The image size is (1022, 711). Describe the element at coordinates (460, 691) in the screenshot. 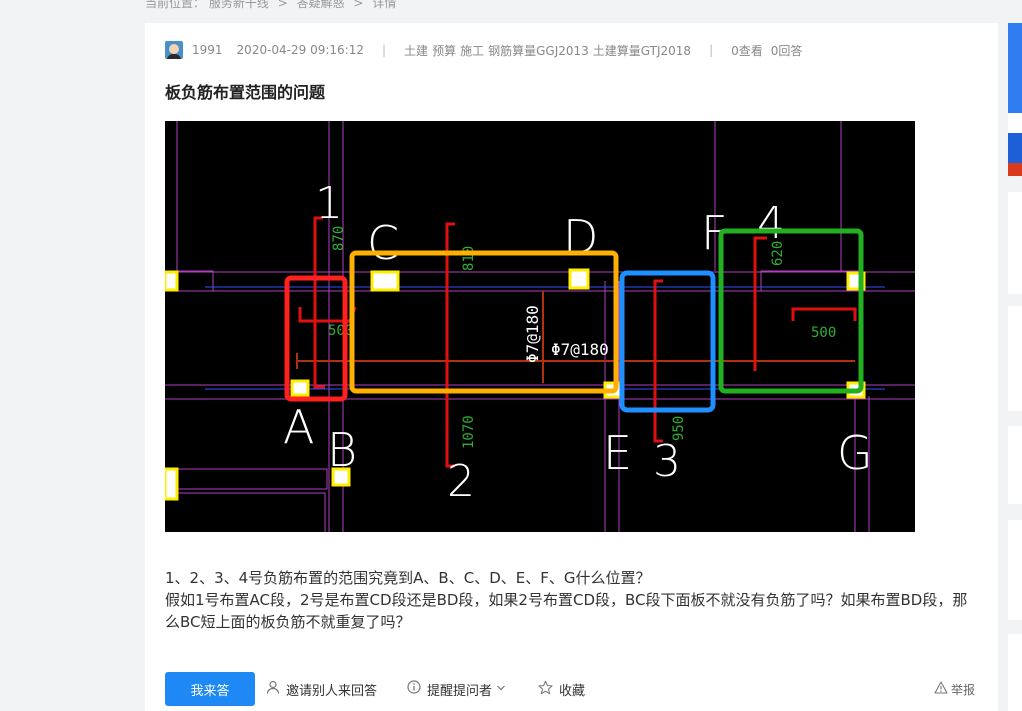

I see `remind-label: 提醒提问者` at that location.